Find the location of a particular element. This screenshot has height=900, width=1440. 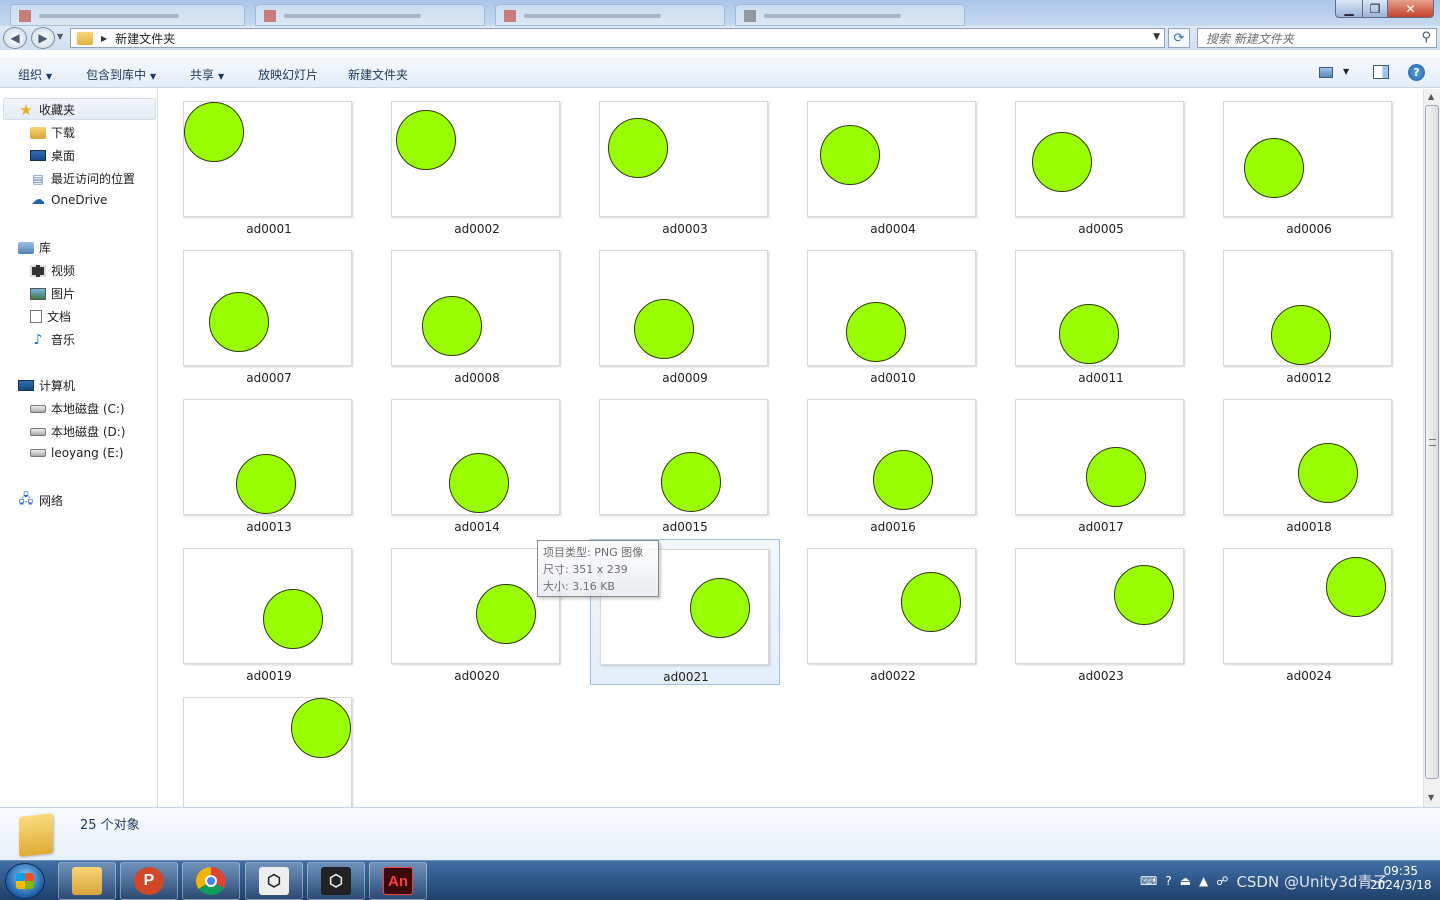

file-tile: ad0022 is located at coordinates (893, 612).